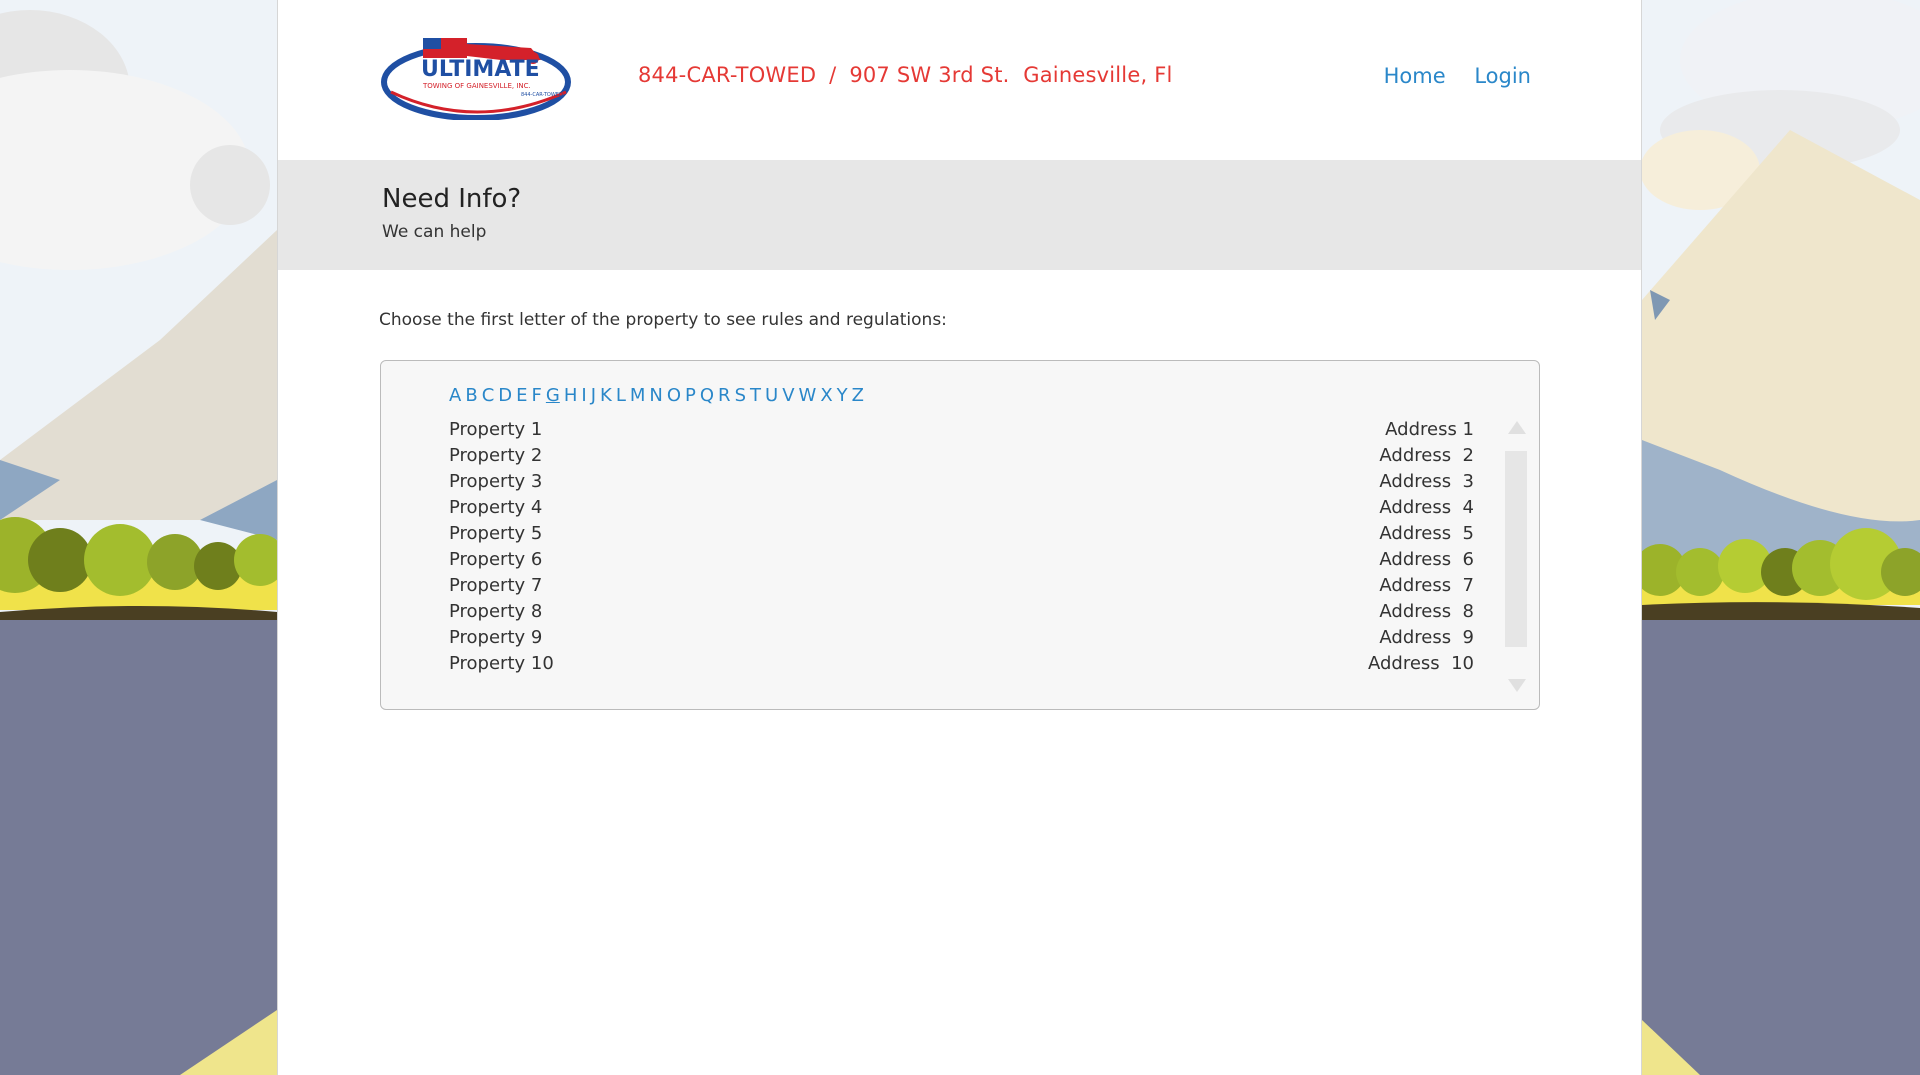 The image size is (1920, 1075). Describe the element at coordinates (1426, 559) in the screenshot. I see `property-address: Address 6` at that location.